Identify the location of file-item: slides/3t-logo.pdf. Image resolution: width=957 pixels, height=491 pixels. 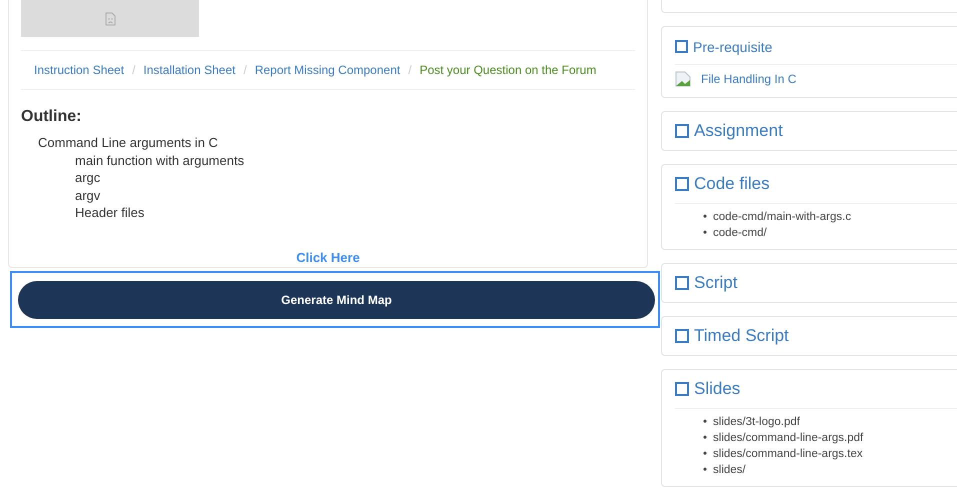
(756, 422).